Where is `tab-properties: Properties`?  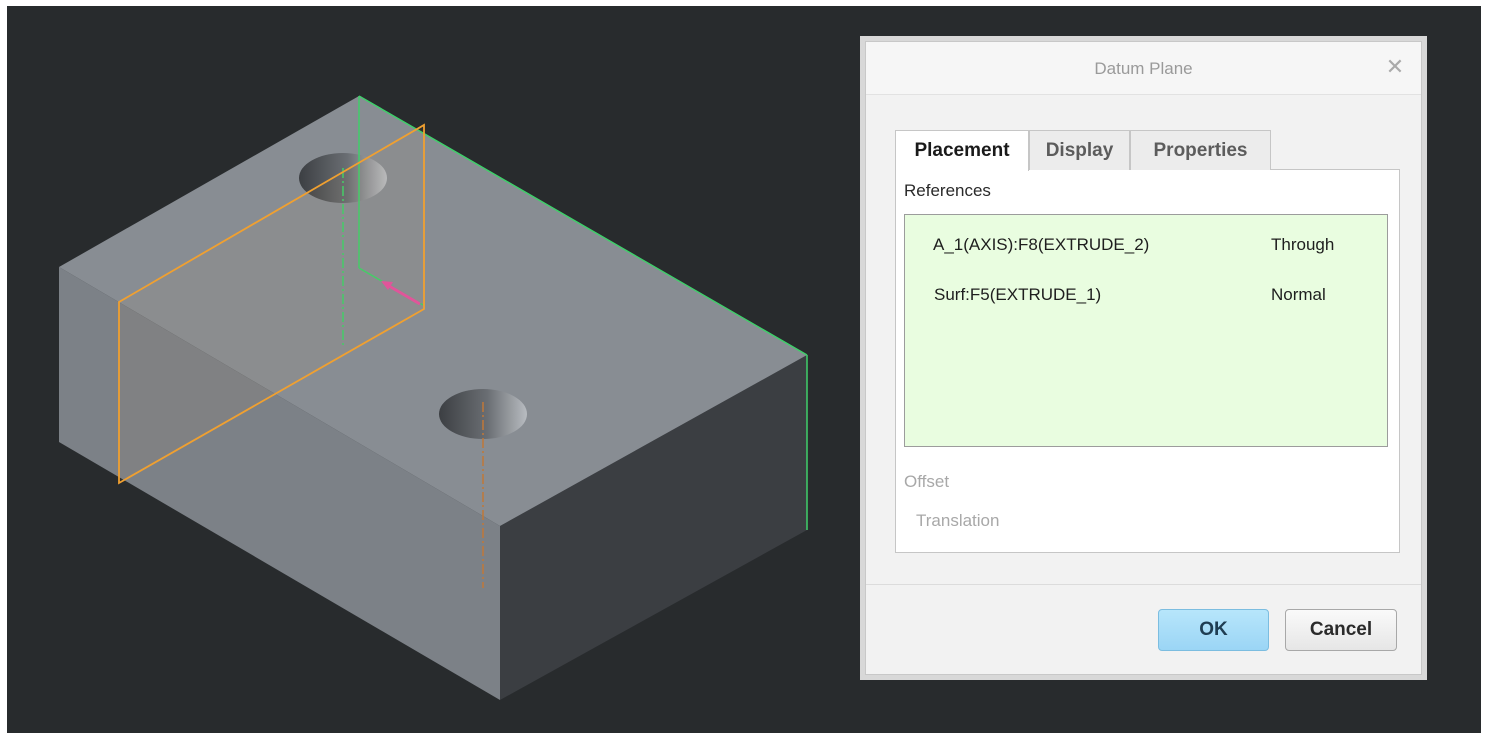
tab-properties: Properties is located at coordinates (1200, 150).